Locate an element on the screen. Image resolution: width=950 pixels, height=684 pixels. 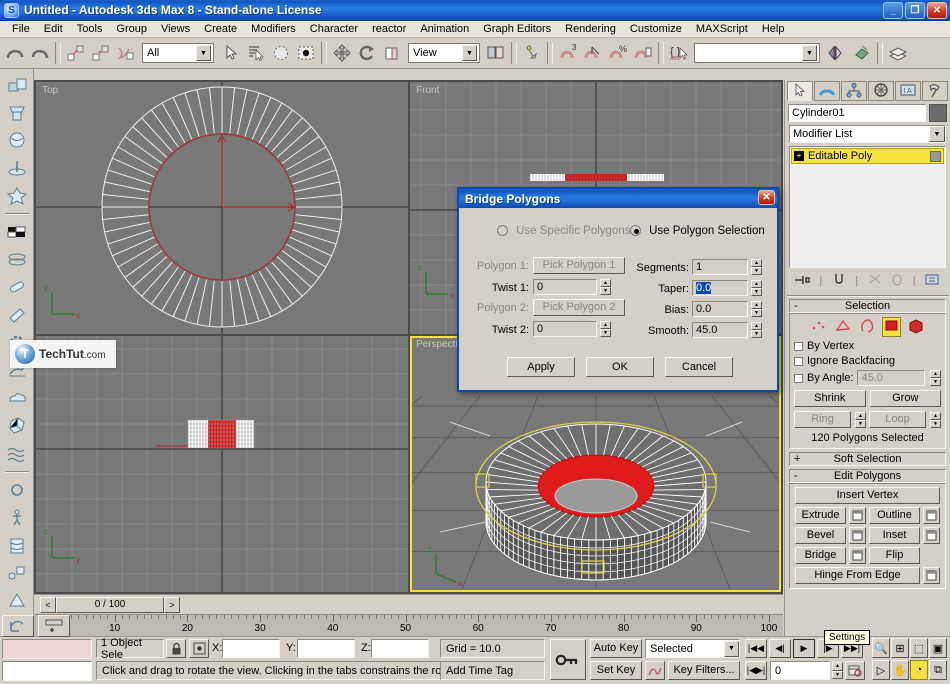
utilities-tab is located at coordinates (935, 91).